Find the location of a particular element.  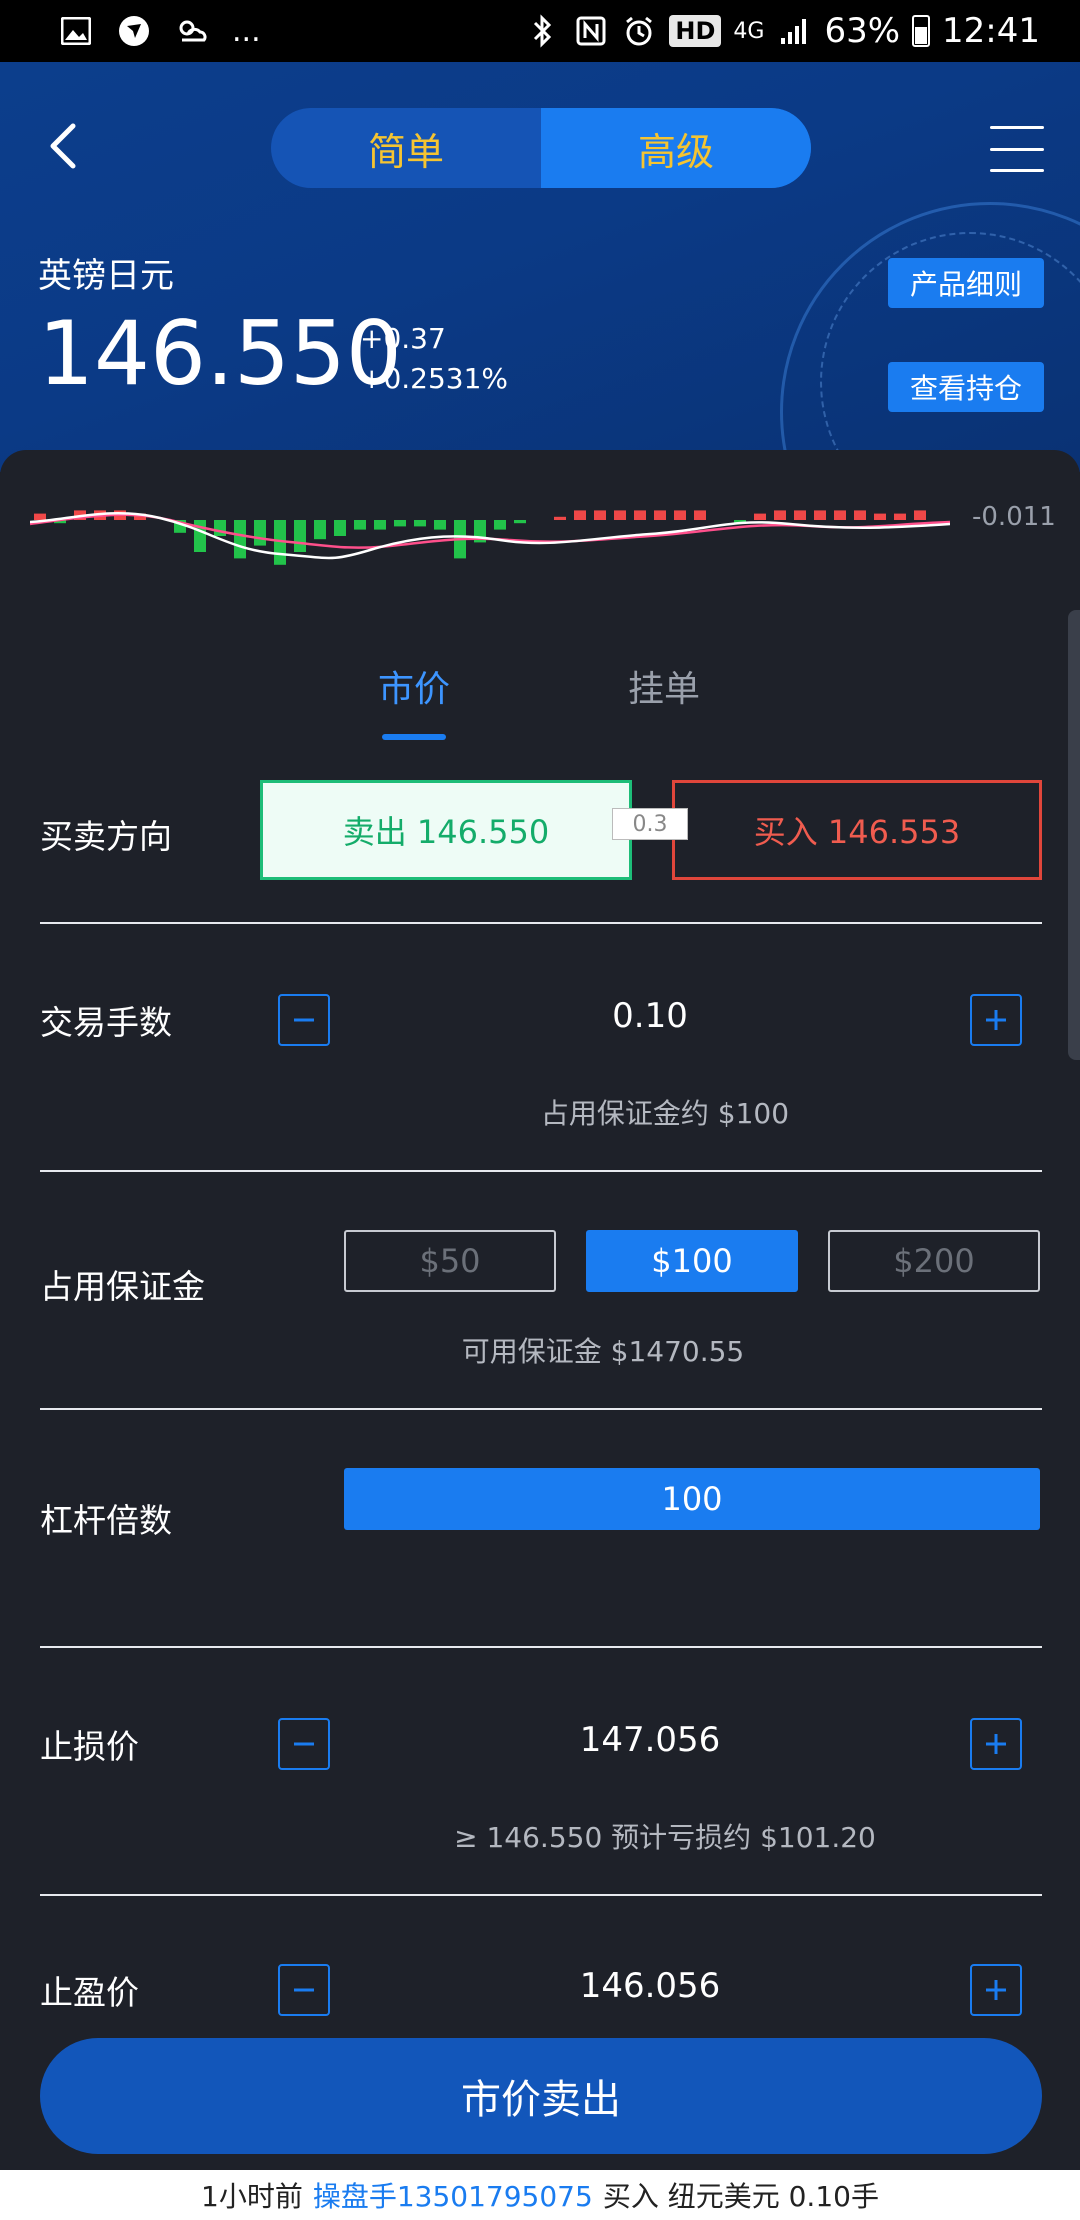

stop-loss-value: 147.056 is located at coordinates (650, 1740).